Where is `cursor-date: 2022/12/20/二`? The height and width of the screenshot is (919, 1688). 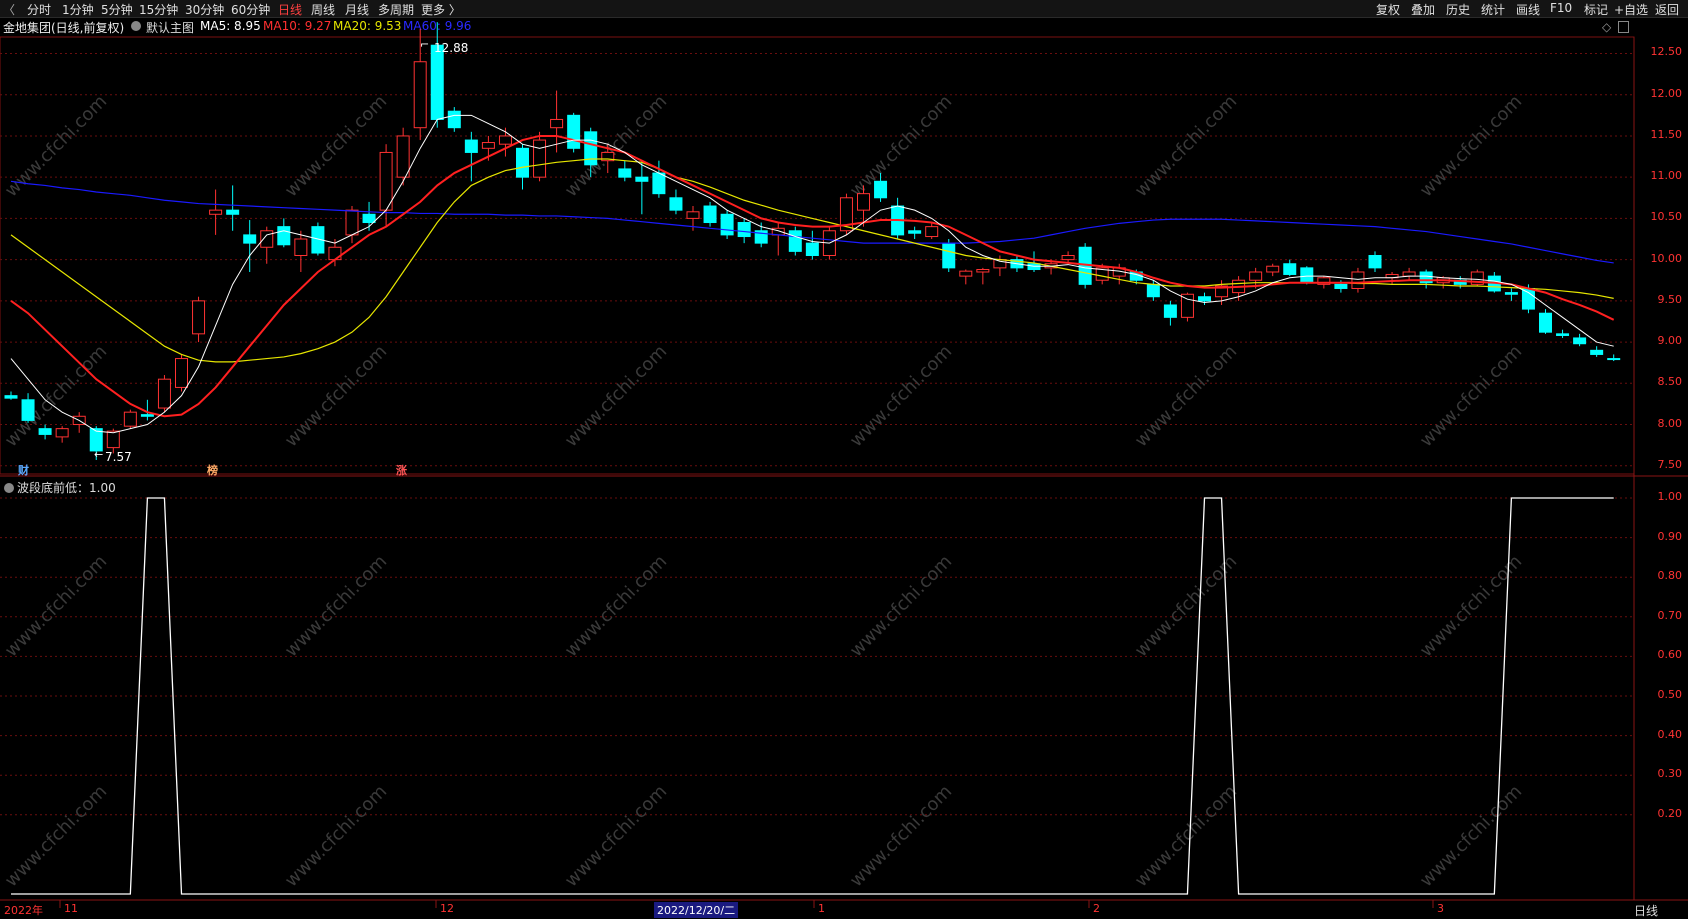
cursor-date: 2022/12/20/二 is located at coordinates (696, 910).